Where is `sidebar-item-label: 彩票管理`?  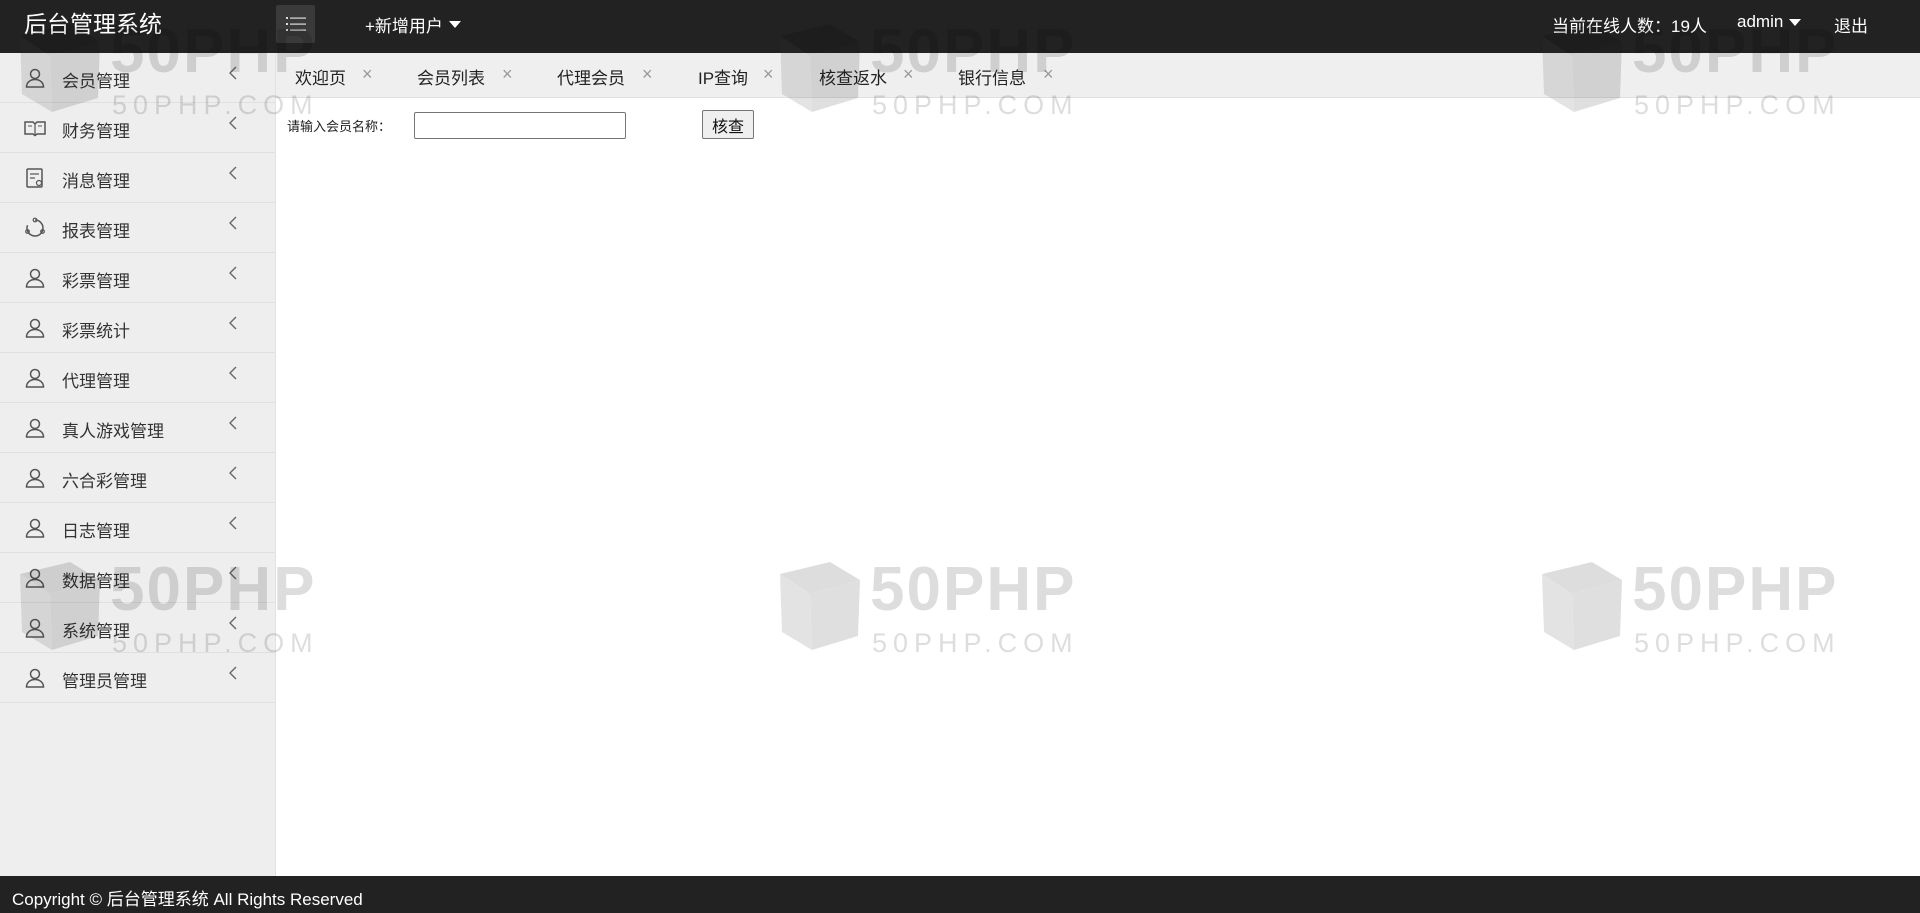 sidebar-item-label: 彩票管理 is located at coordinates (96, 281).